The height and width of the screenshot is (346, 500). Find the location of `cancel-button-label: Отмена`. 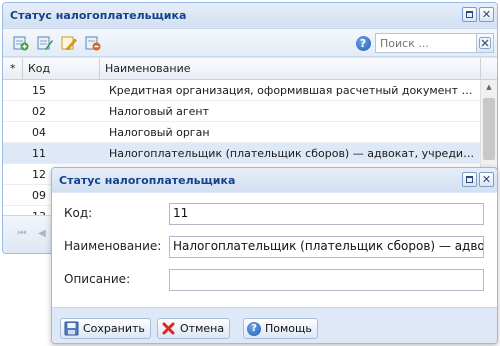

cancel-button-label: Отмена is located at coordinates (202, 328).